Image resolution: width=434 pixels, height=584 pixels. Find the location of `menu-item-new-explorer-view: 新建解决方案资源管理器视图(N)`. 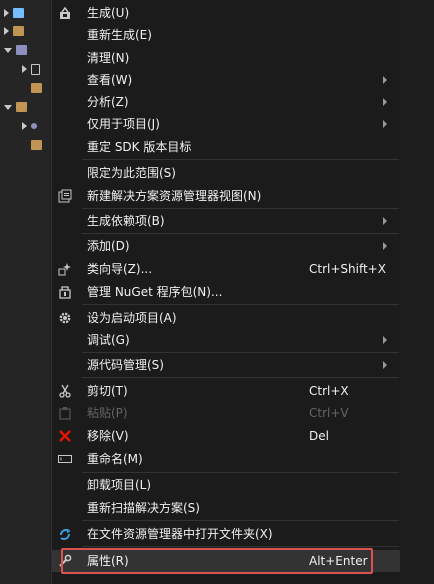

menu-item-new-explorer-view: 新建解决方案资源管理器视图(N) is located at coordinates (226, 196).